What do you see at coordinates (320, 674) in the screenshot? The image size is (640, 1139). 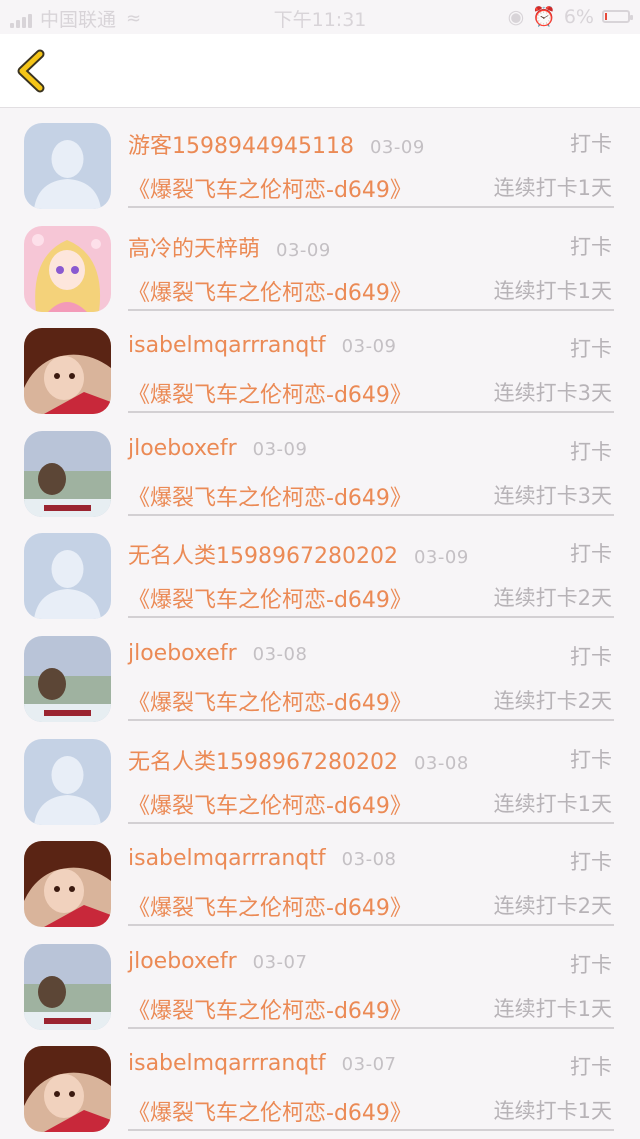 I see `list-item: jloeboxefr 03-08 打卡《爆裂飞车之伦柯恋-d649》 连续打卡2天` at bounding box center [320, 674].